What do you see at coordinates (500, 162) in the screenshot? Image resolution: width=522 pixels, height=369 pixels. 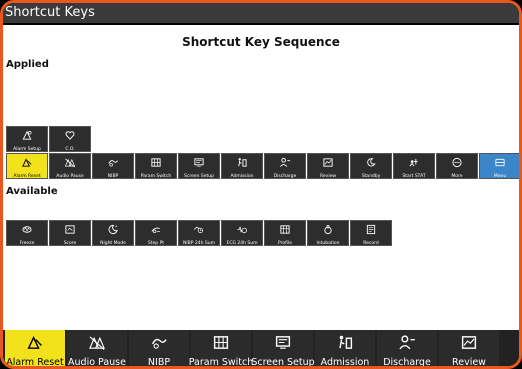 I see `menu-icon` at bounding box center [500, 162].